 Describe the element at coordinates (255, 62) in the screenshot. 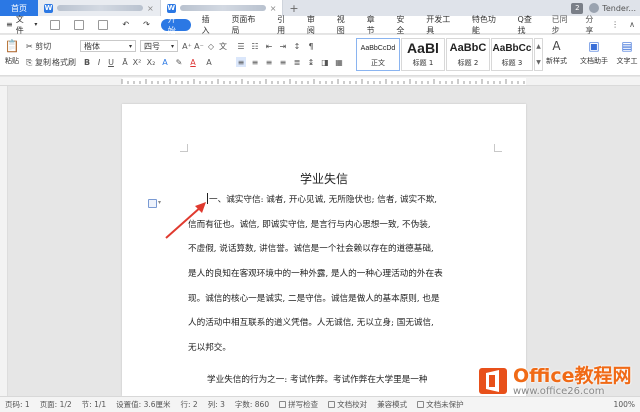

I see `align-center-icon: ≡` at that location.